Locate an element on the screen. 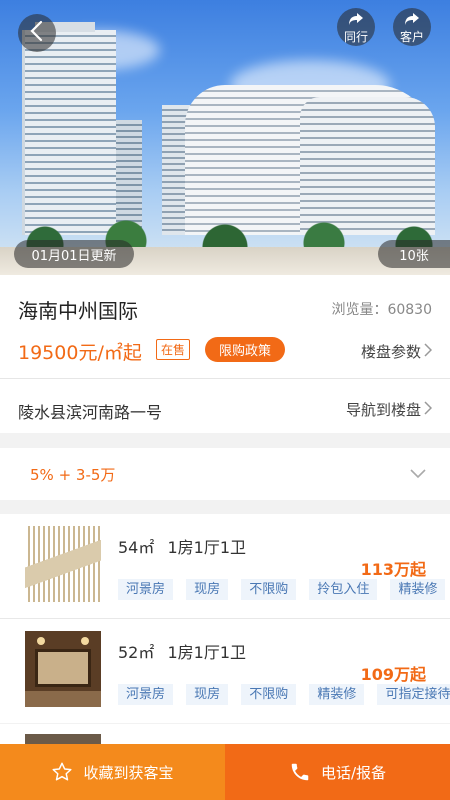 The height and width of the screenshot is (800, 450). update-date-badge: 01月01日更新 is located at coordinates (74, 254).